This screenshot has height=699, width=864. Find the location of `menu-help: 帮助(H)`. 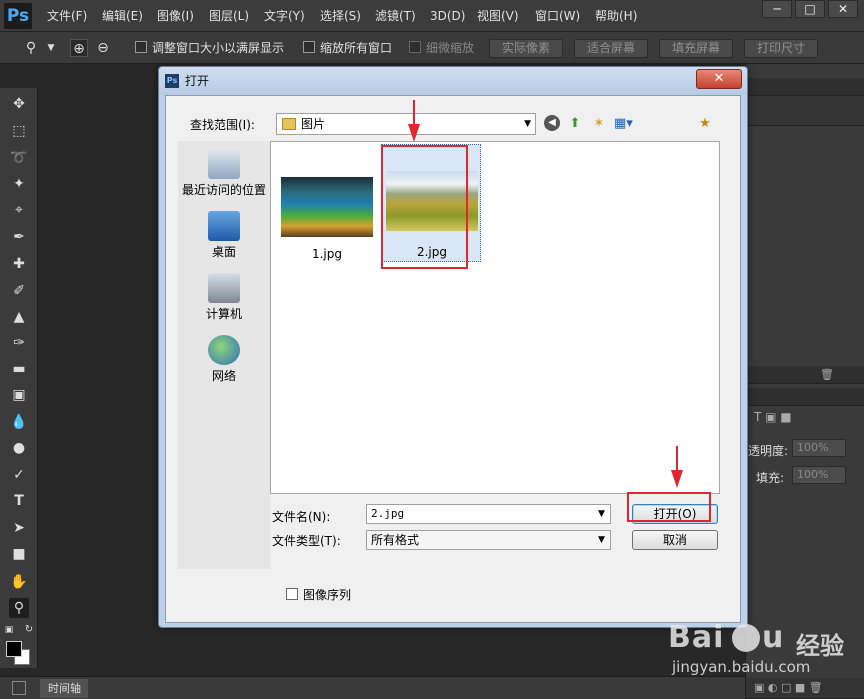

menu-help: 帮助(H) is located at coordinates (616, 16).